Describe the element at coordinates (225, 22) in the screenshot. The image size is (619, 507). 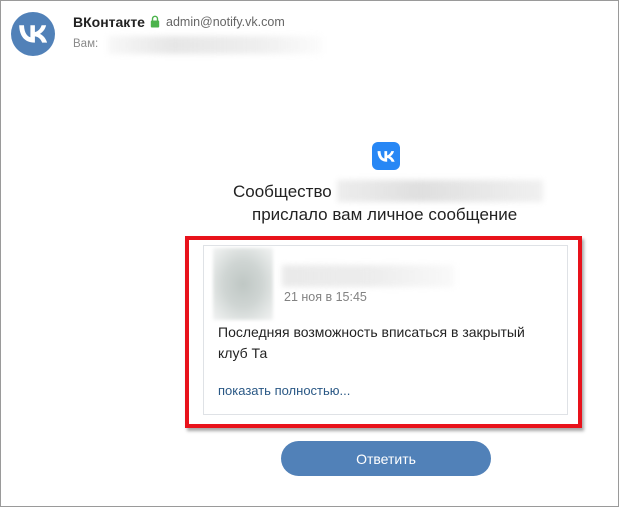
I see `sender-email: admin@notify.vk.com` at that location.